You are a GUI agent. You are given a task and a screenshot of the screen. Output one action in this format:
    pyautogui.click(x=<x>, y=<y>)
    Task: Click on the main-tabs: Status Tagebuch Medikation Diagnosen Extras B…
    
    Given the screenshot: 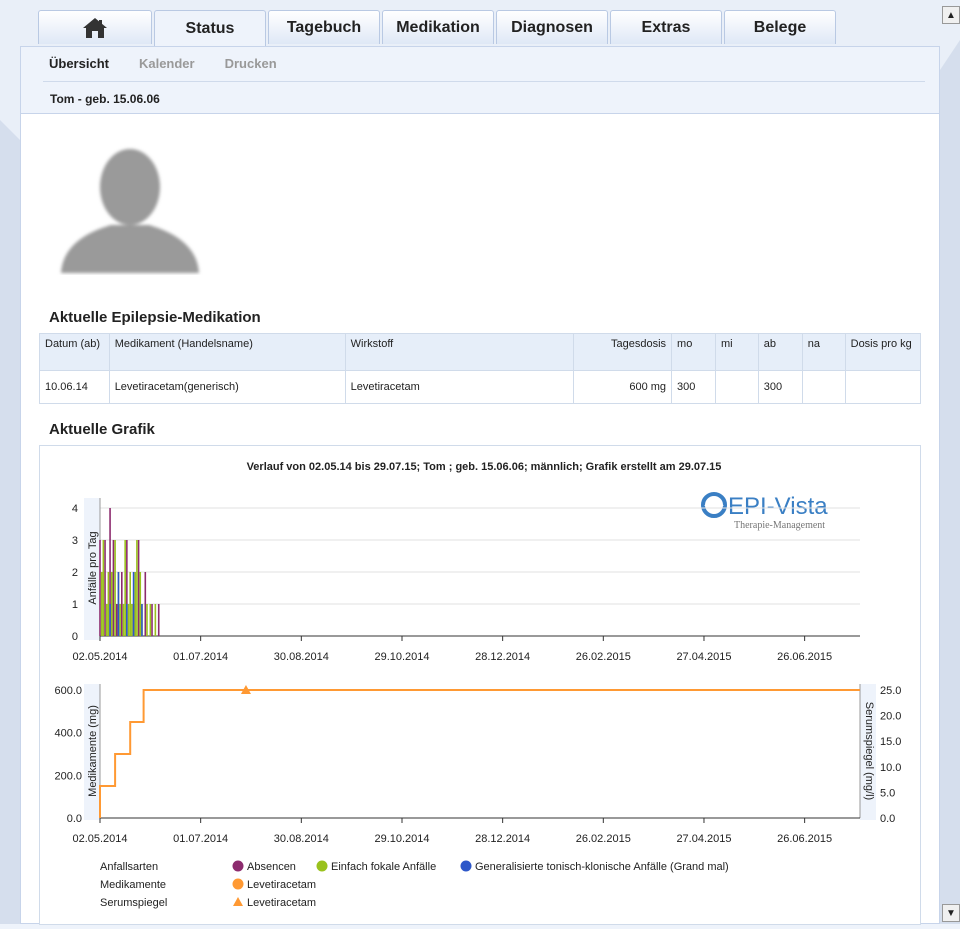 What is the action you would take?
    pyautogui.click(x=437, y=28)
    